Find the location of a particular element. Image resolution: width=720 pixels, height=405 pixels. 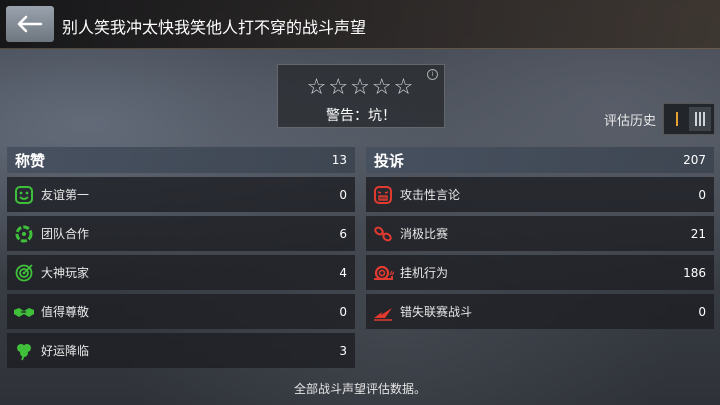

top-bar: 别人笑我冲太快我笑他人打不穿的战斗声望 is located at coordinates (360, 24).